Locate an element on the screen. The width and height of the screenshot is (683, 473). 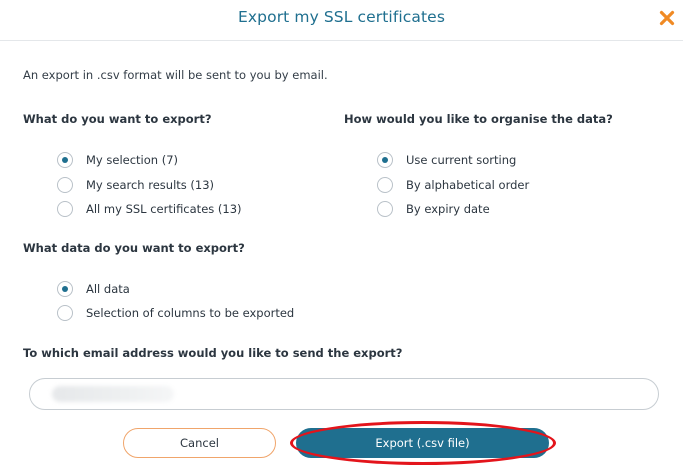
option-label: By expiry date is located at coordinates (448, 209).